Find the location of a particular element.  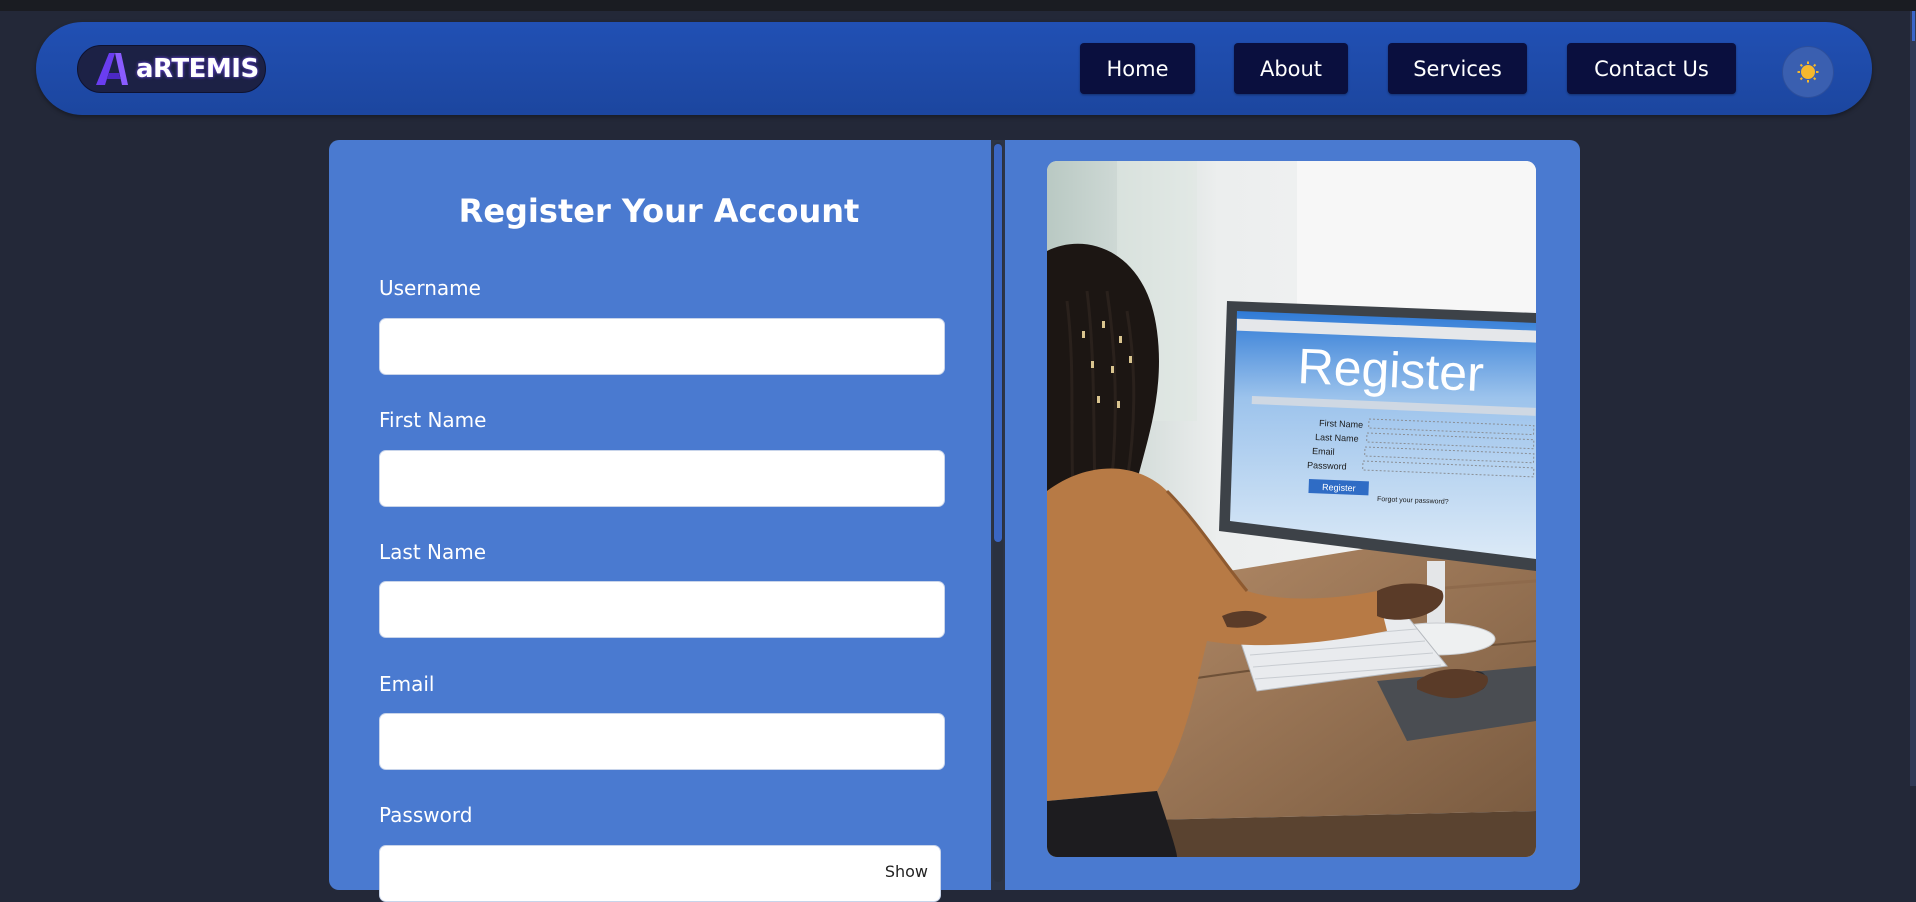

brand-name: aRTEMIS is located at coordinates (197, 69).